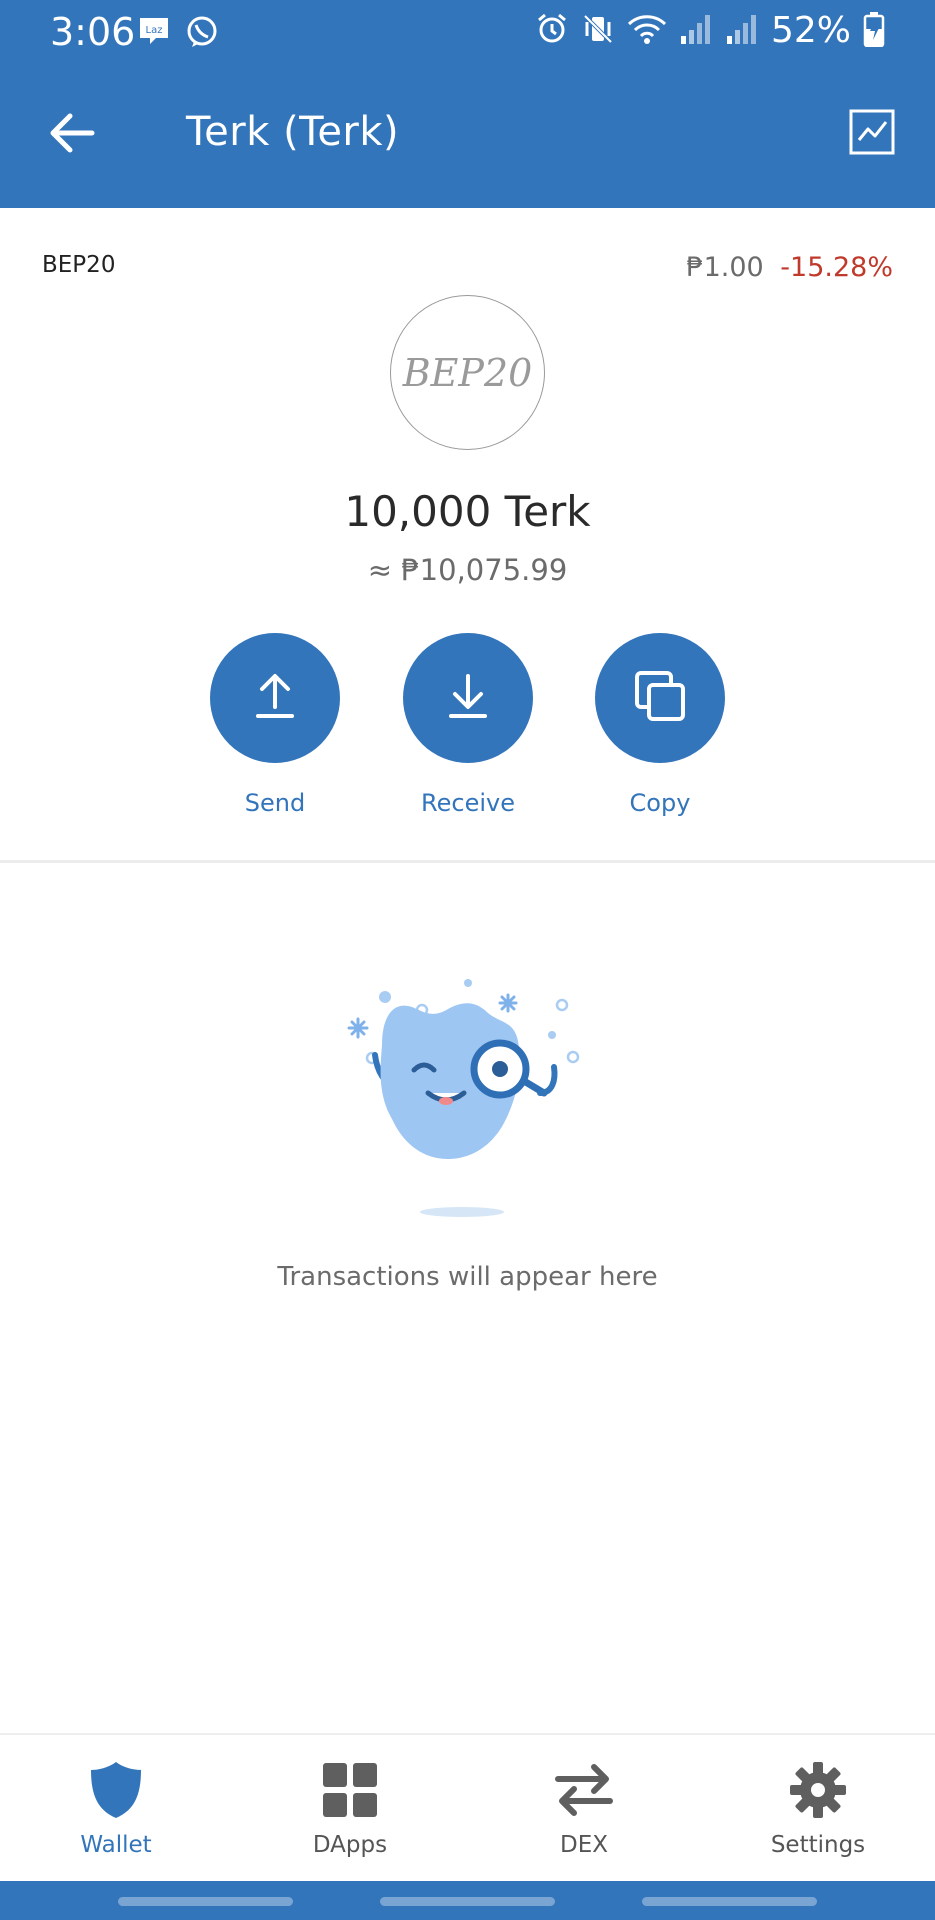 The width and height of the screenshot is (935, 1920). What do you see at coordinates (116, 1845) in the screenshot?
I see `nav-label-wallet: Wallet` at bounding box center [116, 1845].